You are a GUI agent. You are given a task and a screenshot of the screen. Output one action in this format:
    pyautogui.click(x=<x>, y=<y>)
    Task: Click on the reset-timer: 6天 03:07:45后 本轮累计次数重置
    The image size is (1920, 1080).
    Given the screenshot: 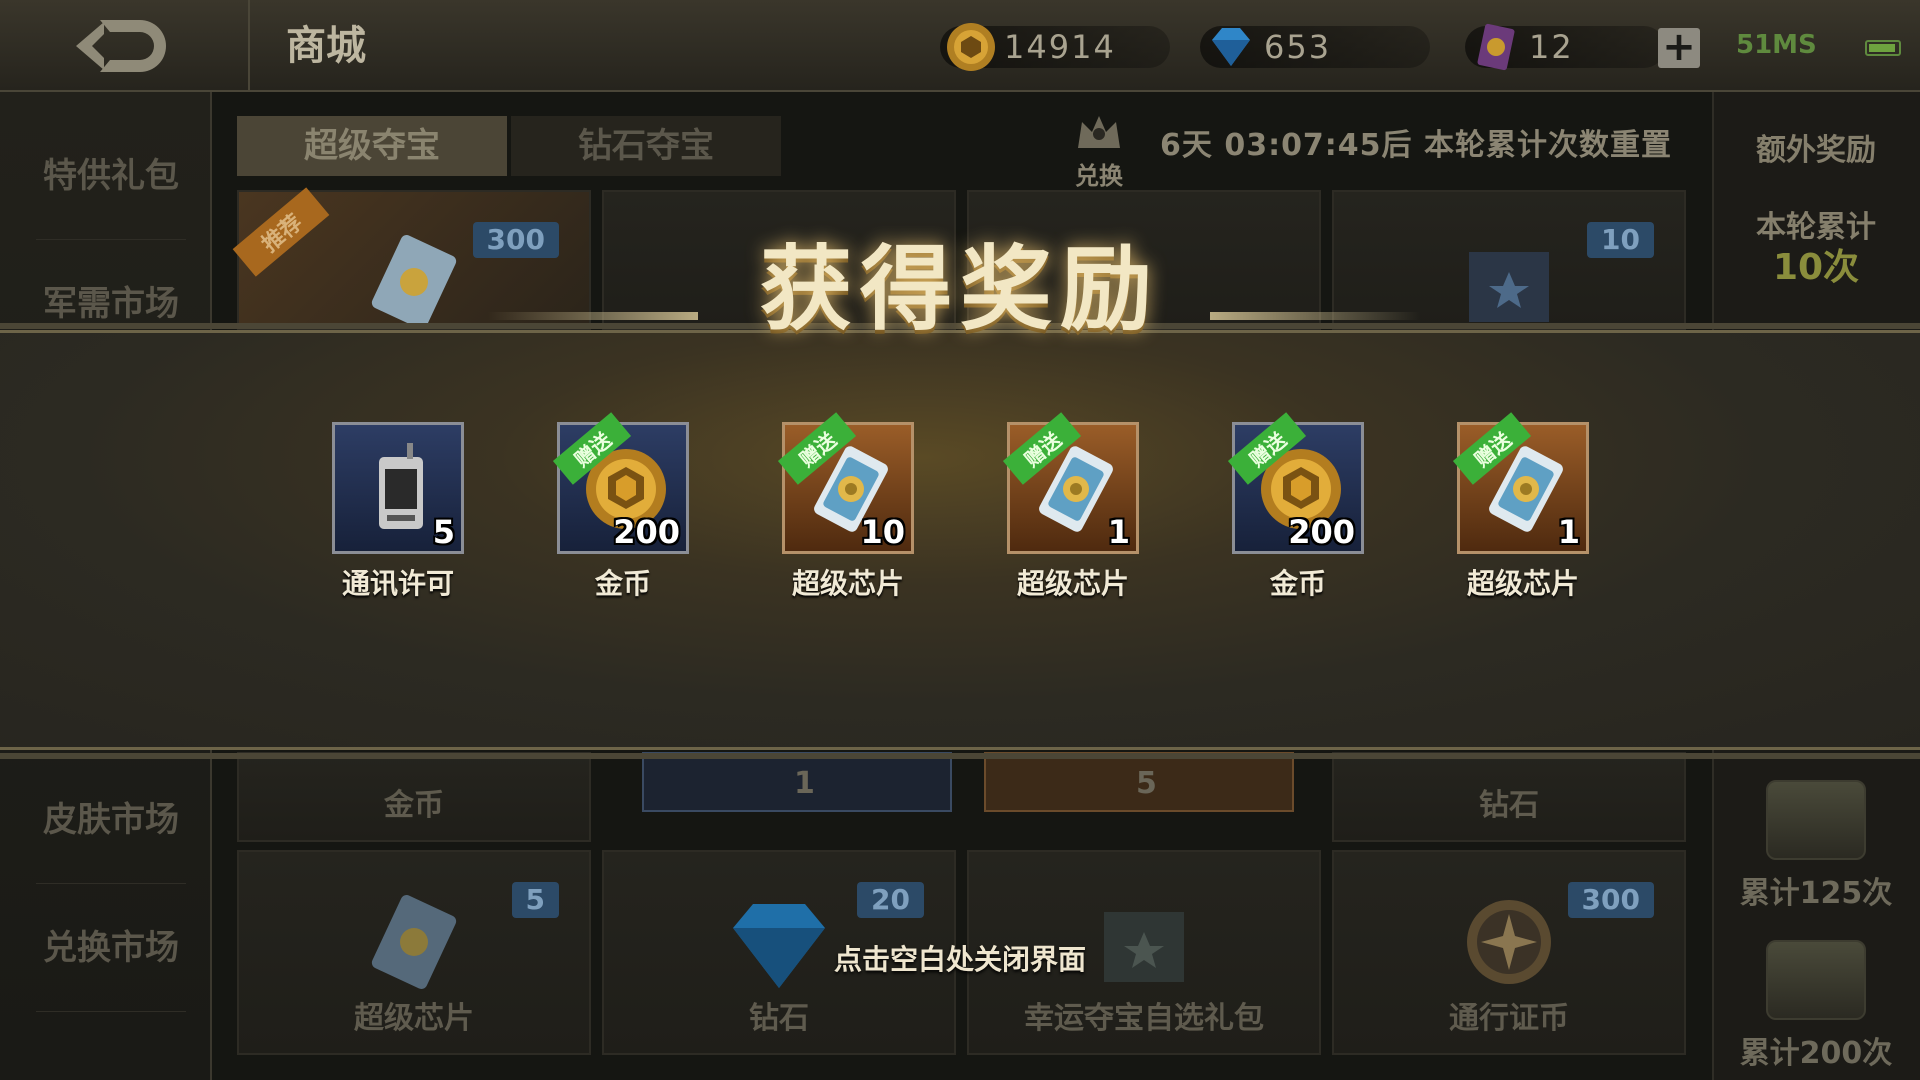 What is the action you would take?
    pyautogui.click(x=1416, y=145)
    